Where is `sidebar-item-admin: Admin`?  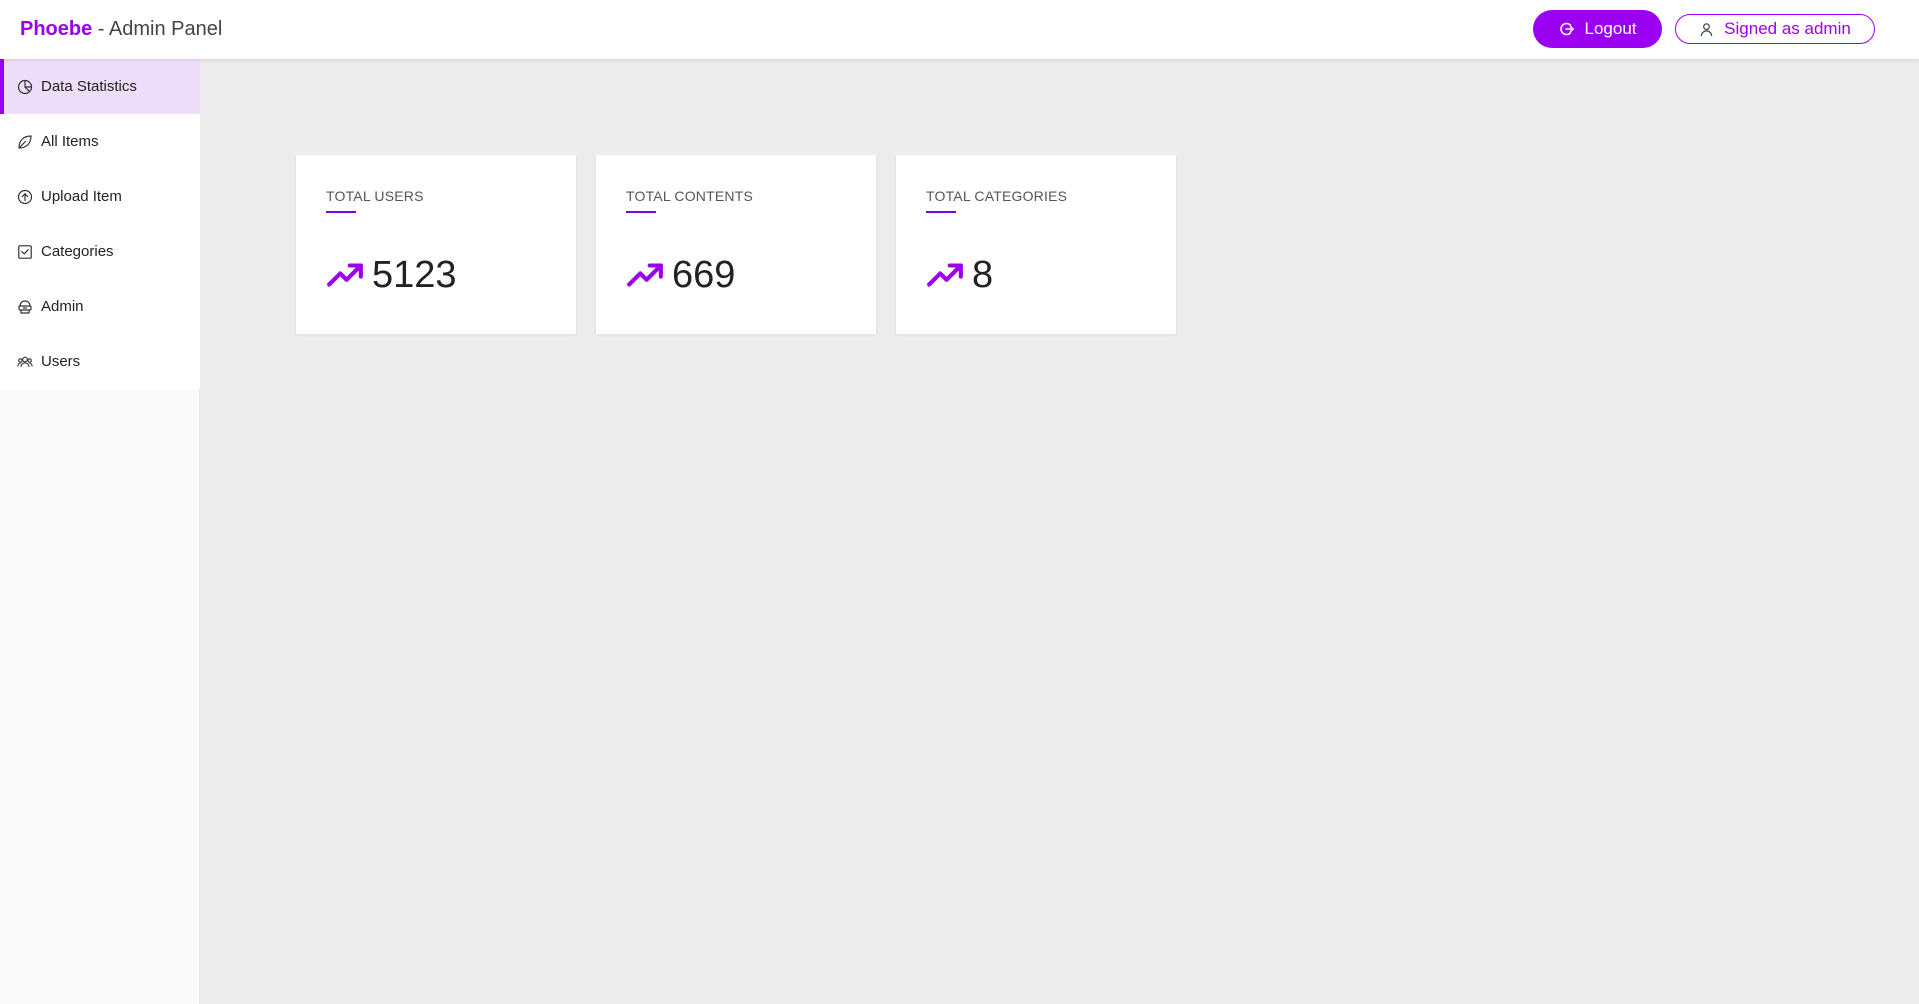 sidebar-item-admin: Admin is located at coordinates (100, 306).